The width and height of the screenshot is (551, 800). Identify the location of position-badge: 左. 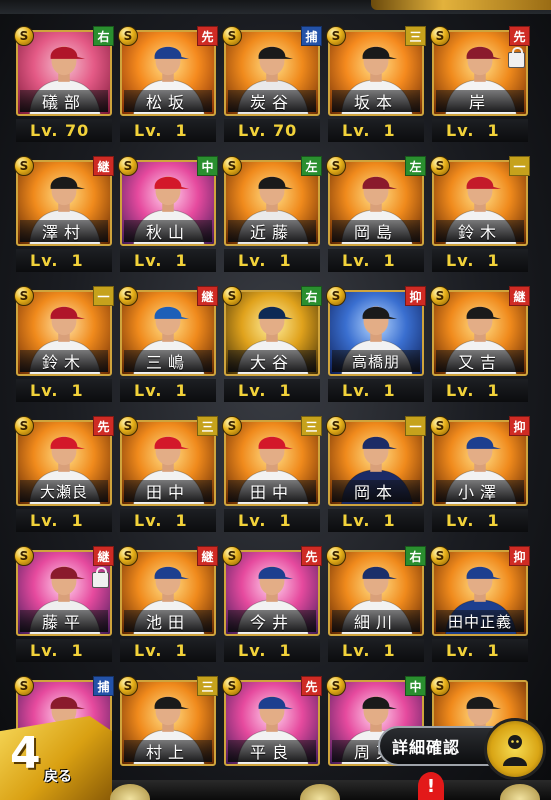
(415, 166).